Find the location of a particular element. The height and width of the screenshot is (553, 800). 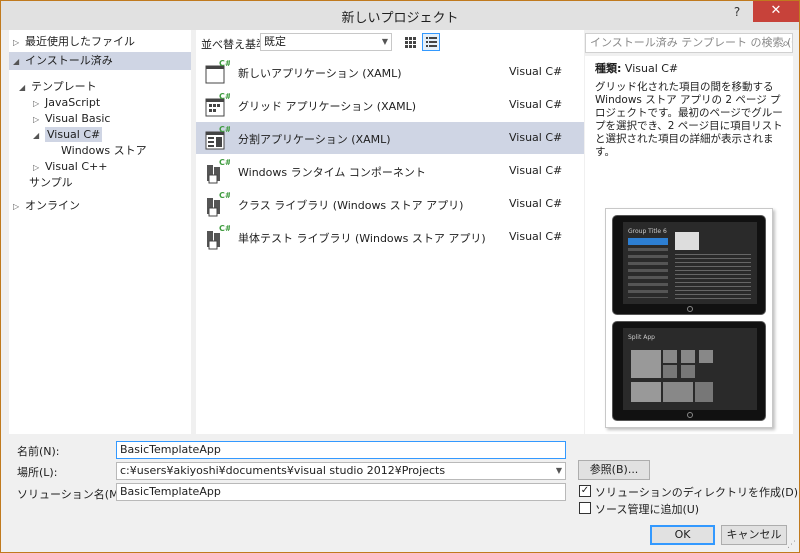

template-row: C# クラス ライブラリ (Windows ストア アプリ) Visual C# is located at coordinates (390, 204).